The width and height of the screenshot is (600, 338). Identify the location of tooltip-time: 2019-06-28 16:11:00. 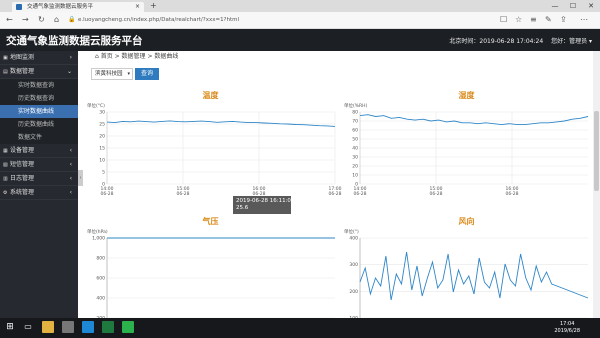
(265, 201).